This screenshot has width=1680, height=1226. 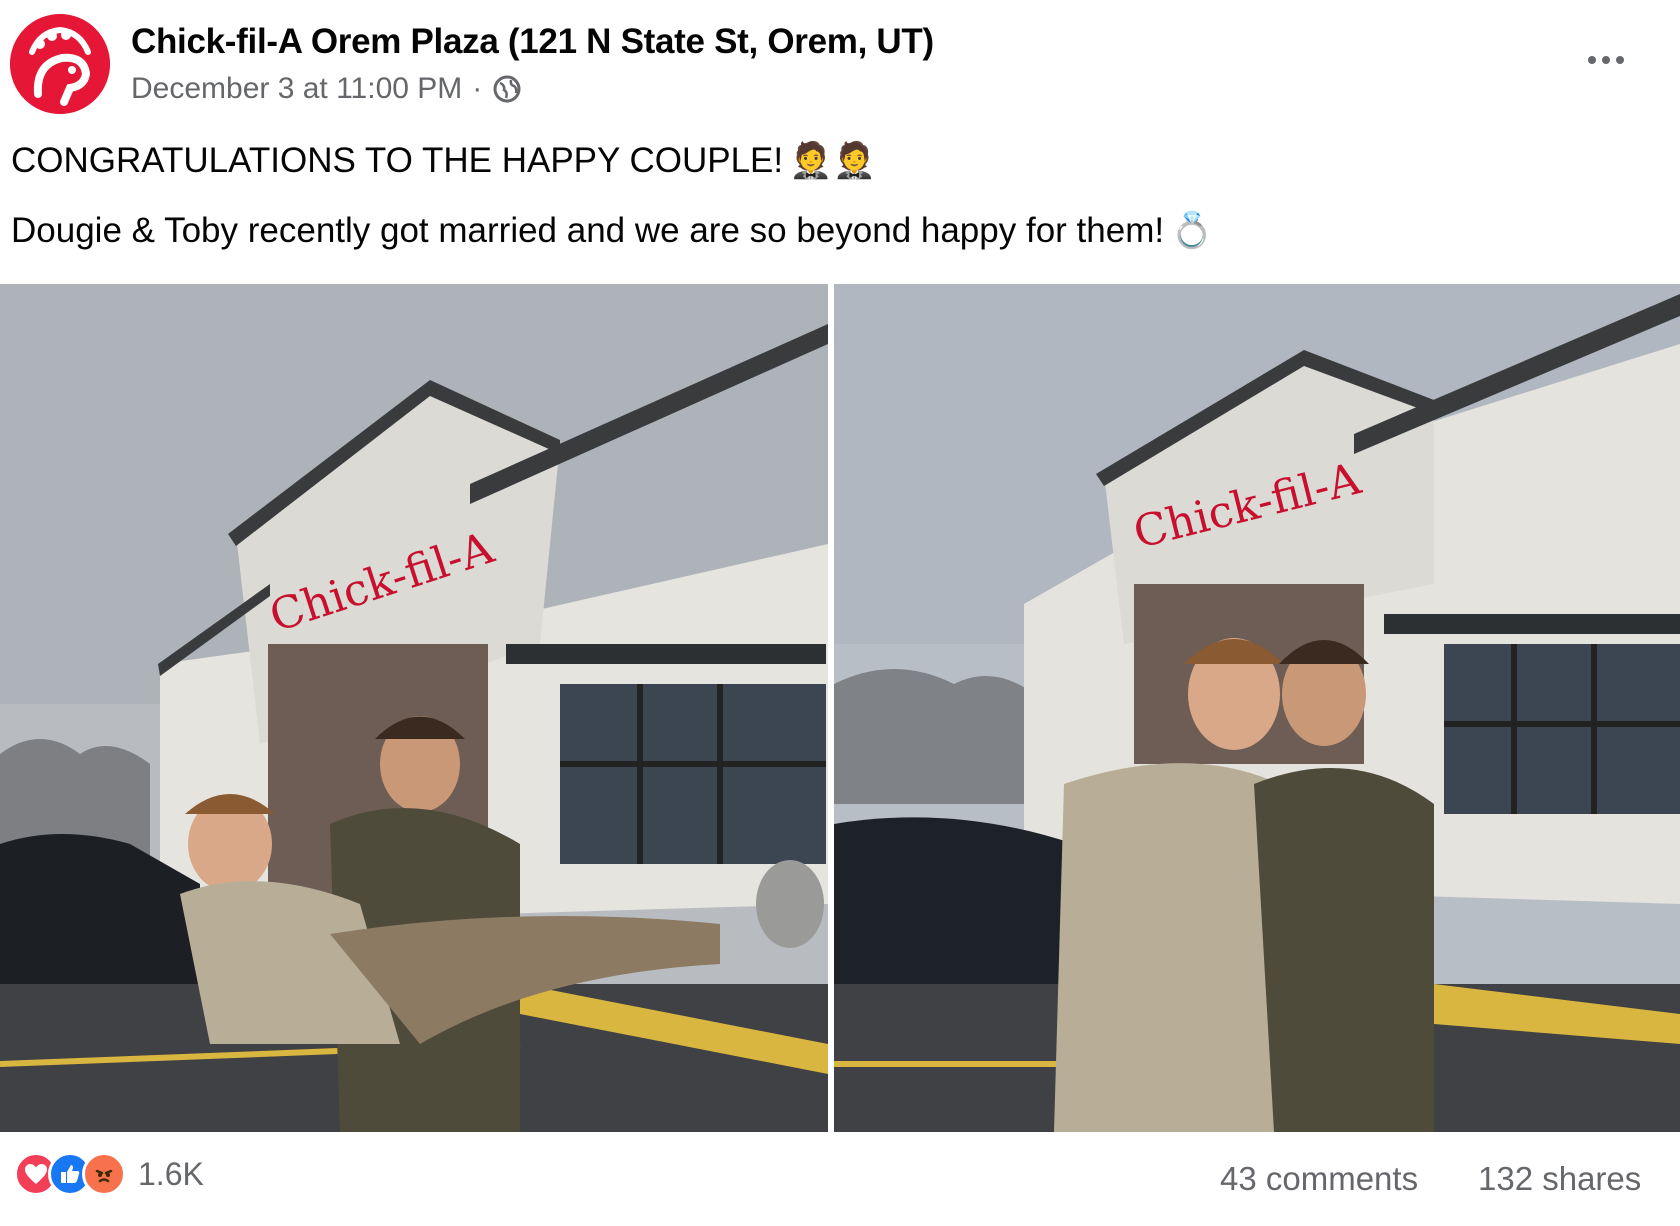 I want to click on reactions-summary: 1.6K, so click(x=109, y=1174).